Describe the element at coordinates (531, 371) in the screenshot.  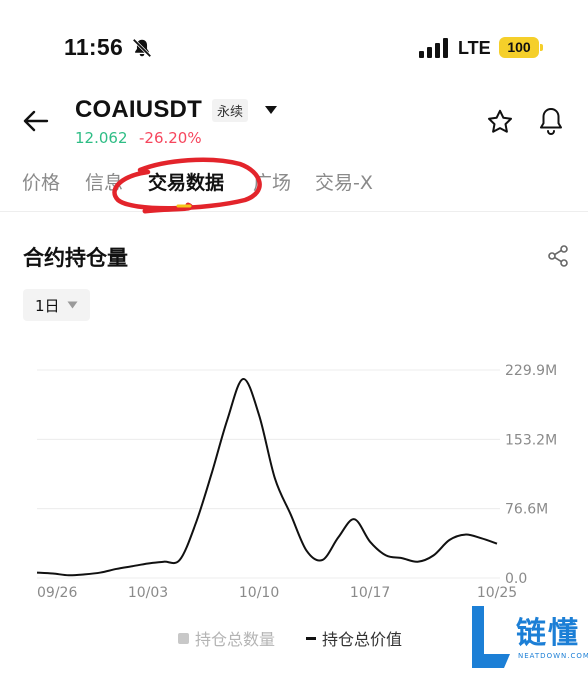
I see `y-tick-label: 229.9M` at that location.